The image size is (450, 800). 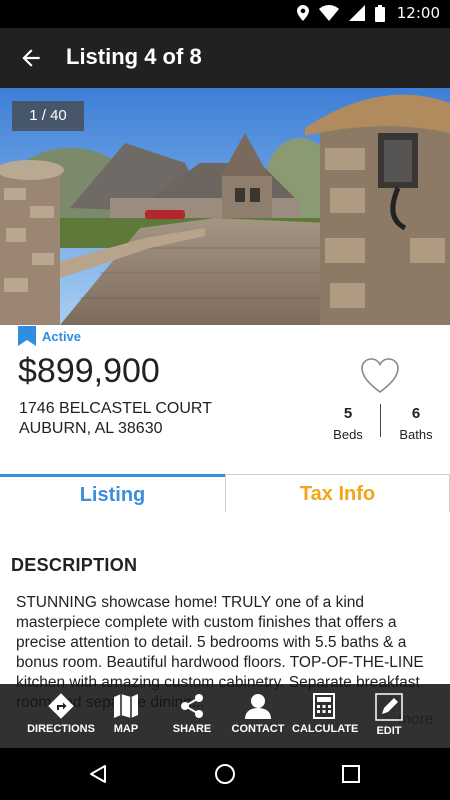 What do you see at coordinates (27, 336) in the screenshot?
I see `bookmark-icon` at bounding box center [27, 336].